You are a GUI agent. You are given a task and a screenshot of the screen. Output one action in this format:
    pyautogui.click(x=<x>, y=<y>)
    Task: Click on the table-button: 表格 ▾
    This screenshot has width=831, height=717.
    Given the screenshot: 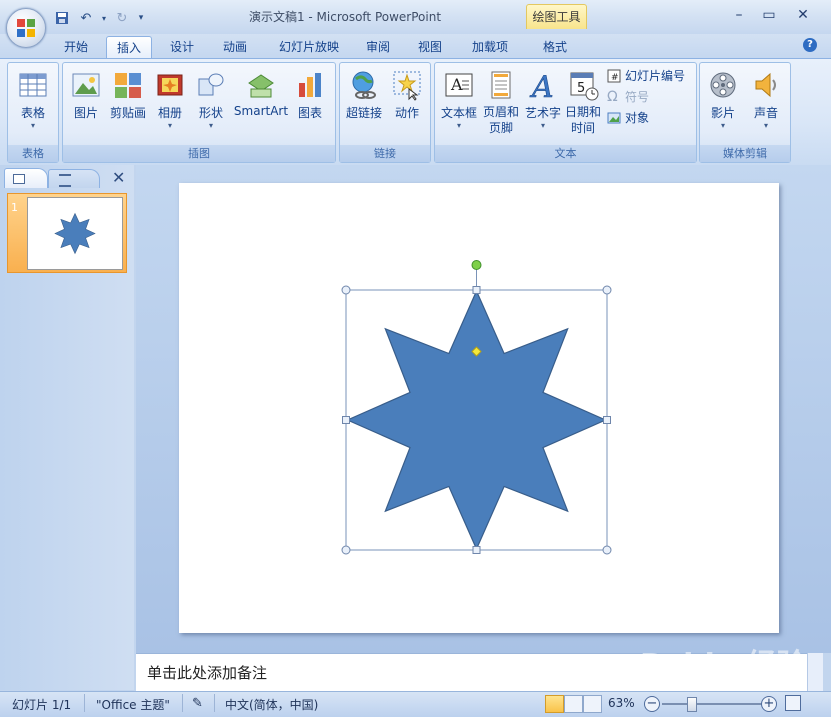 What is the action you would take?
    pyautogui.click(x=33, y=99)
    